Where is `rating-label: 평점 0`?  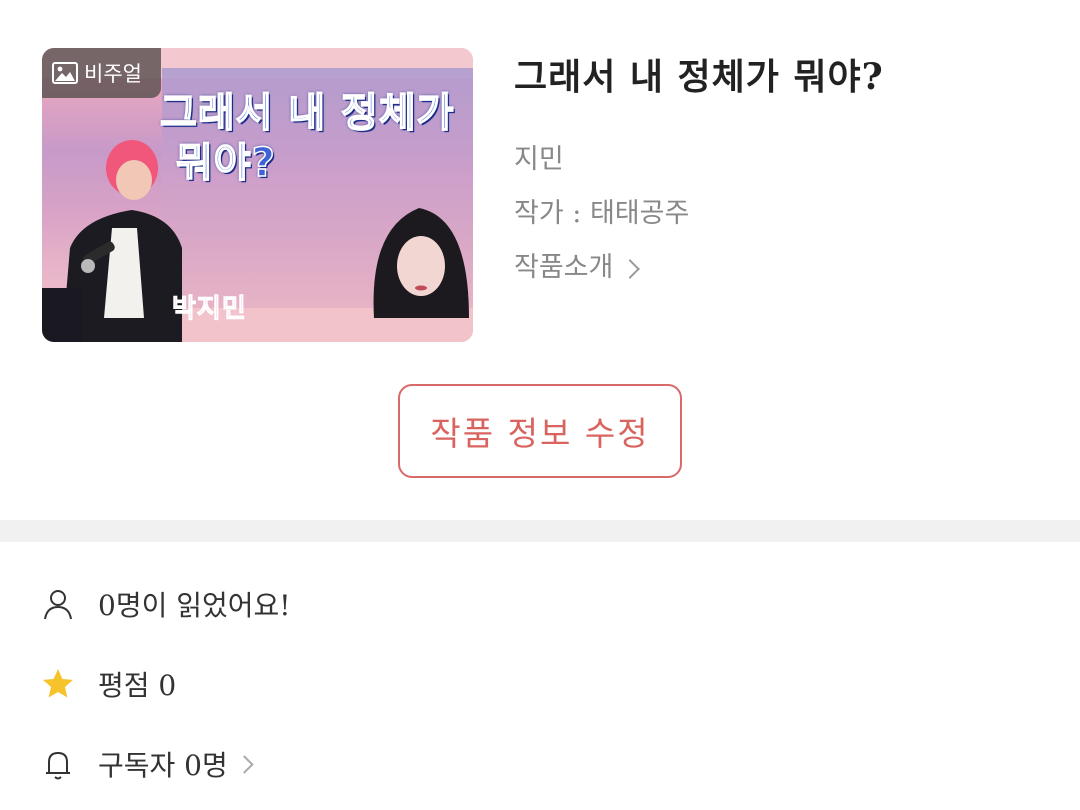 rating-label: 평점 0 is located at coordinates (137, 685).